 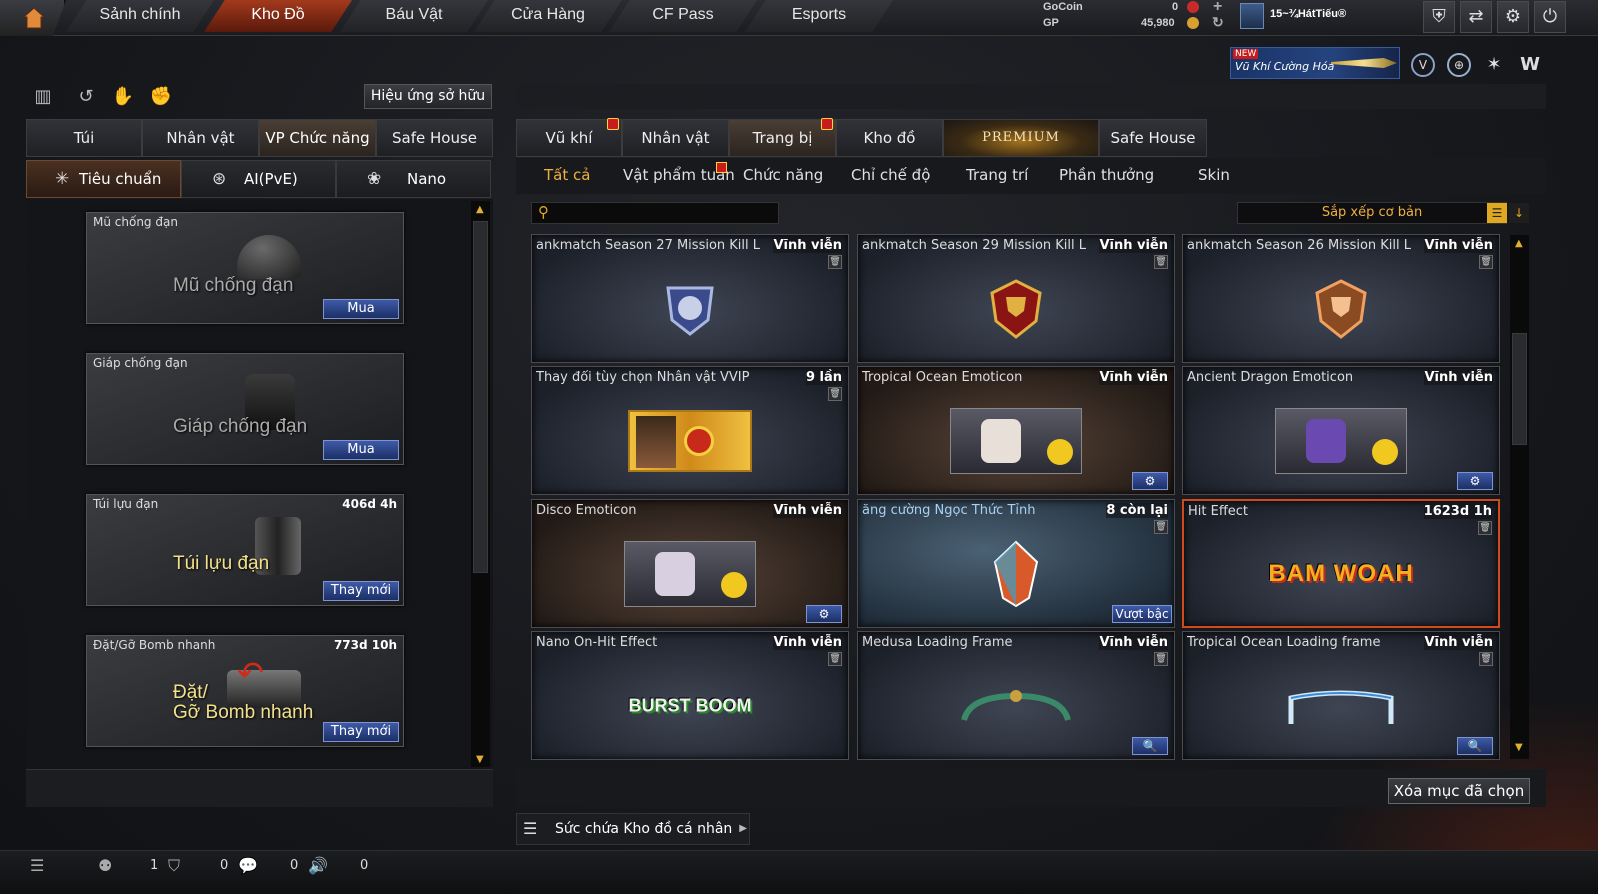 I want to click on badge-gun-icon: ✶, so click(x=1494, y=65).